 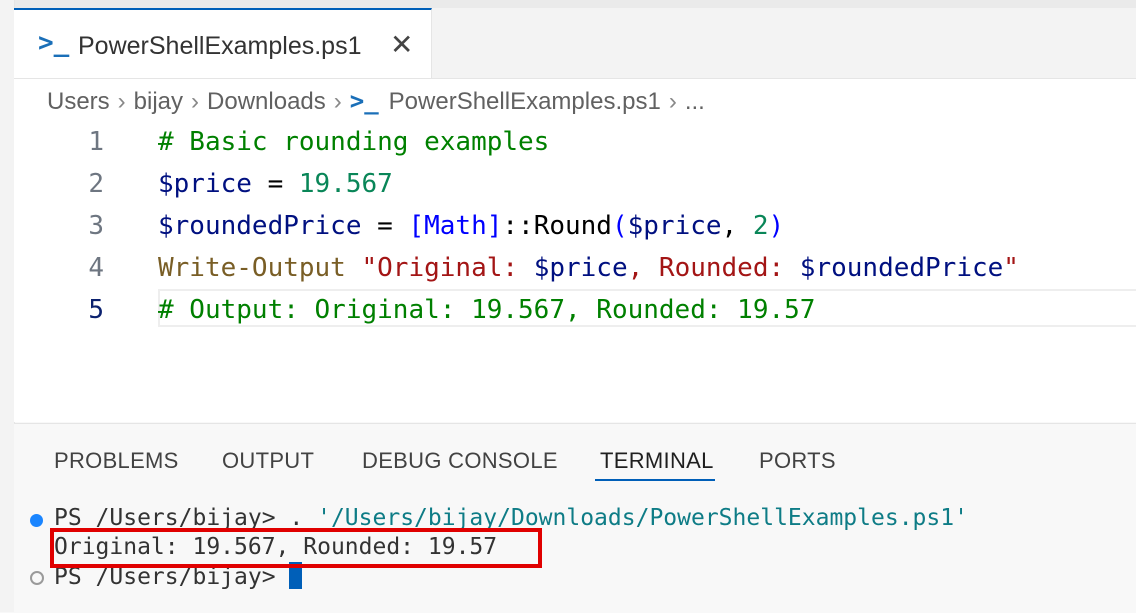 I want to click on active-tab-indicator, so click(x=655, y=480).